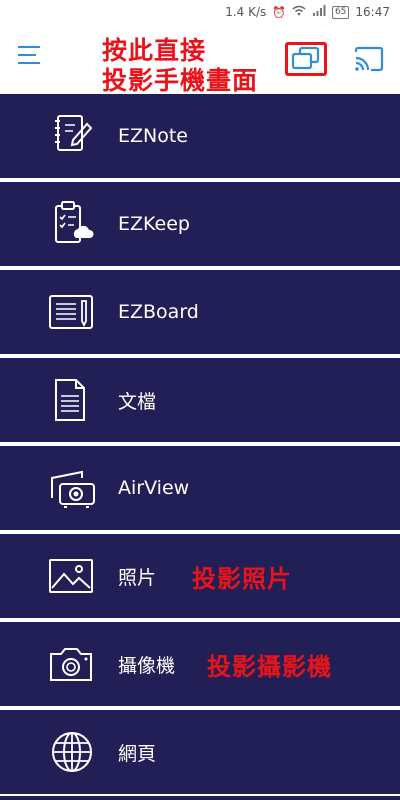  What do you see at coordinates (279, 12) in the screenshot?
I see `alarm-icon: ⏰` at bounding box center [279, 12].